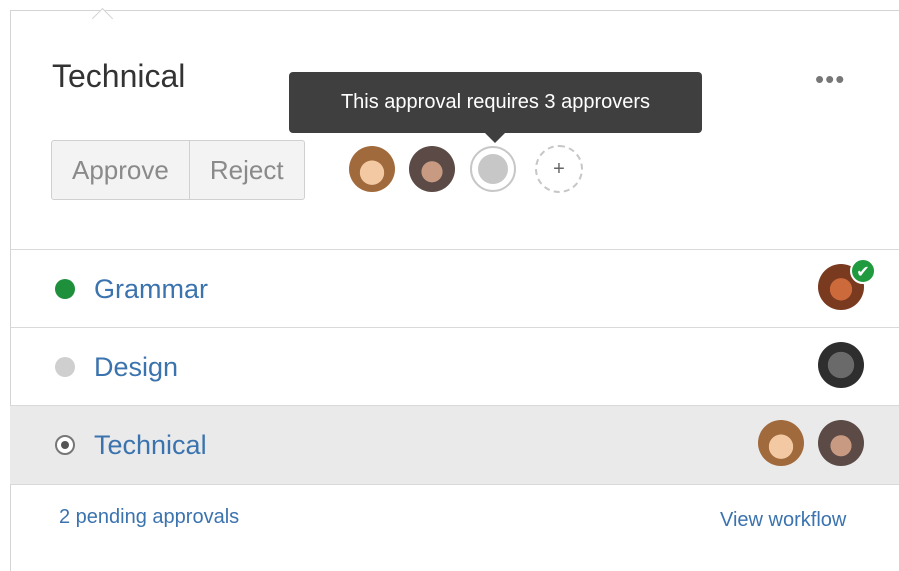  Describe the element at coordinates (863, 271) in the screenshot. I see `approved-check-icon: ✔` at that location.